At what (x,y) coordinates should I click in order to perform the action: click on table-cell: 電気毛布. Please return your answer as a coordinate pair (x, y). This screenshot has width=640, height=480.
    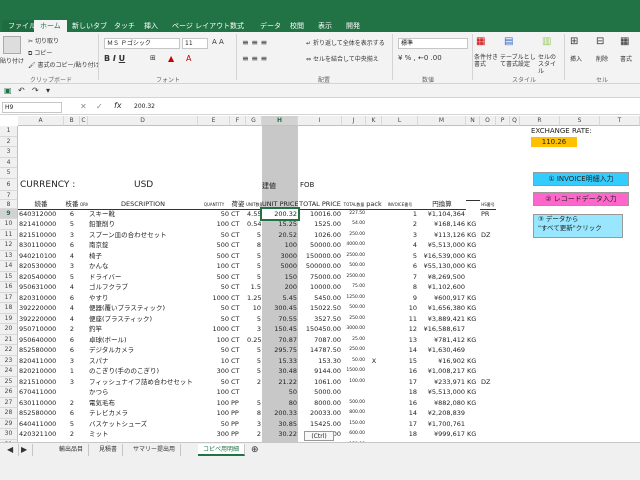
    Looking at the image, I should click on (143, 403).